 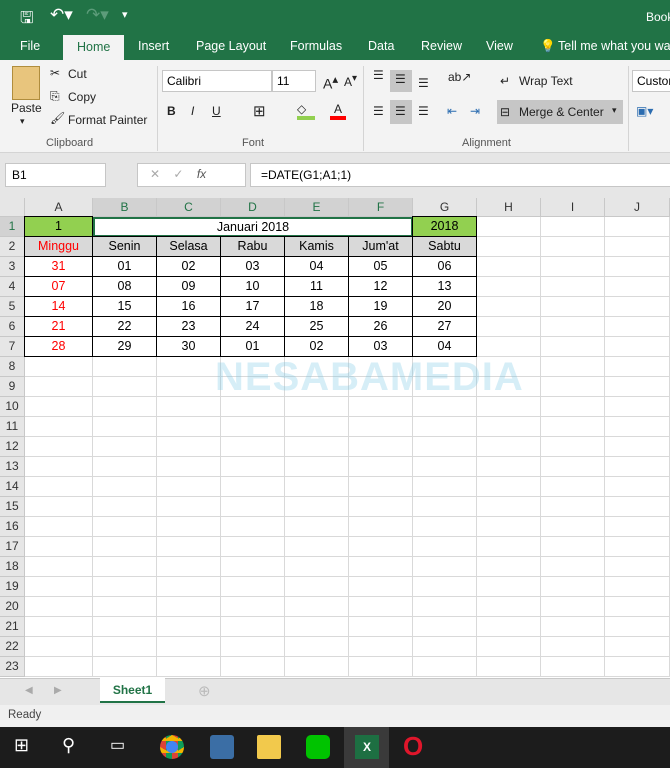 What do you see at coordinates (189, 427) in the screenshot?
I see `cell-c11` at bounding box center [189, 427].